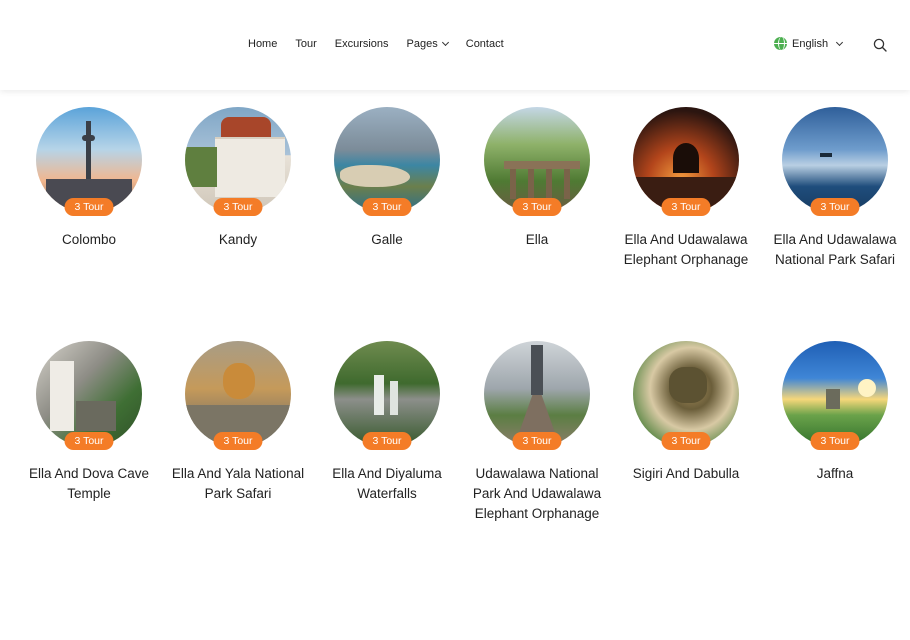 This screenshot has height=640, width=910. I want to click on nav-pages-label: Pages, so click(422, 44).